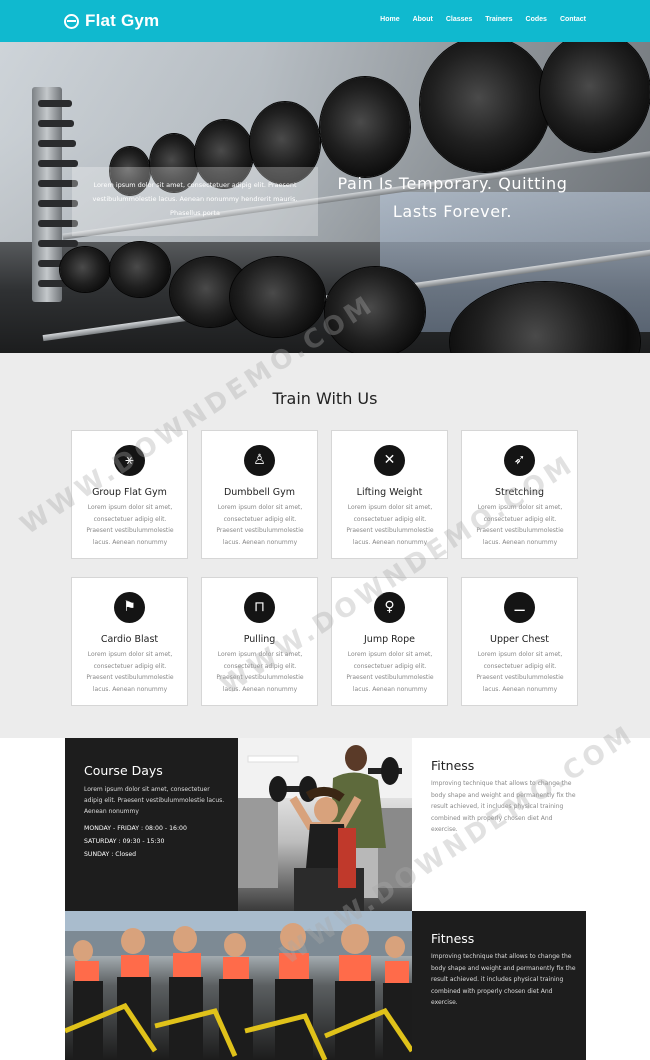 This screenshot has width=650, height=1060. What do you see at coordinates (122, 20) in the screenshot?
I see `brand-name: Flat Gym` at bounding box center [122, 20].